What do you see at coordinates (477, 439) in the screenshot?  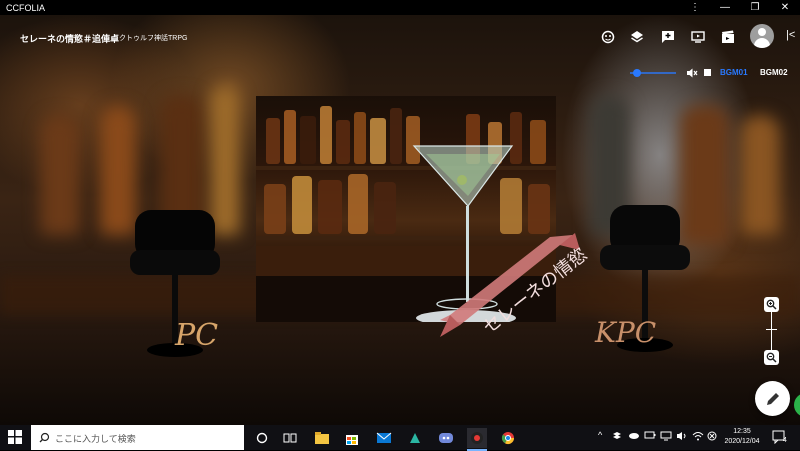 I see `ccfolia-app-icon` at bounding box center [477, 439].